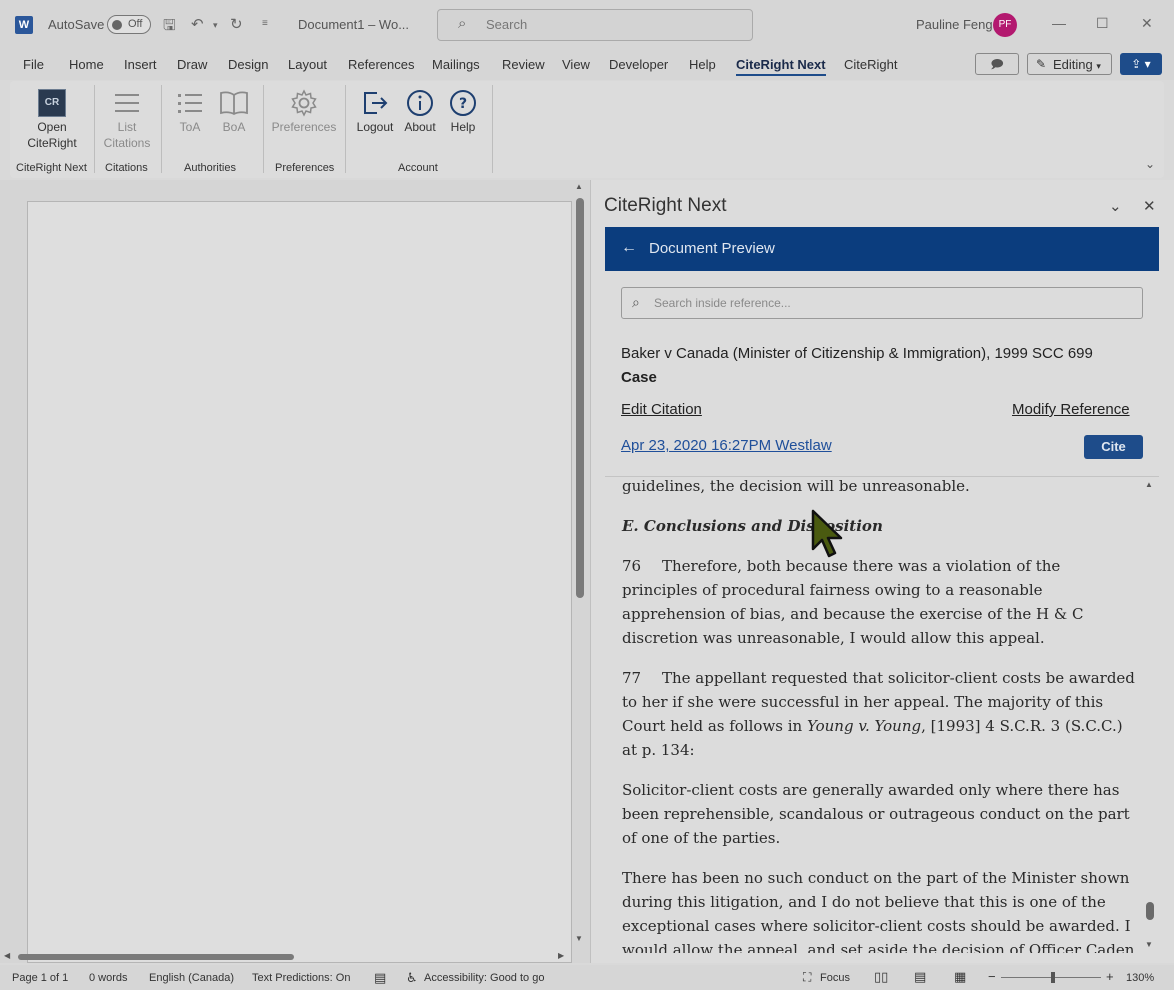 Image resolution: width=1174 pixels, height=990 pixels. I want to click on group-label-authorities: Authorities, so click(210, 168).